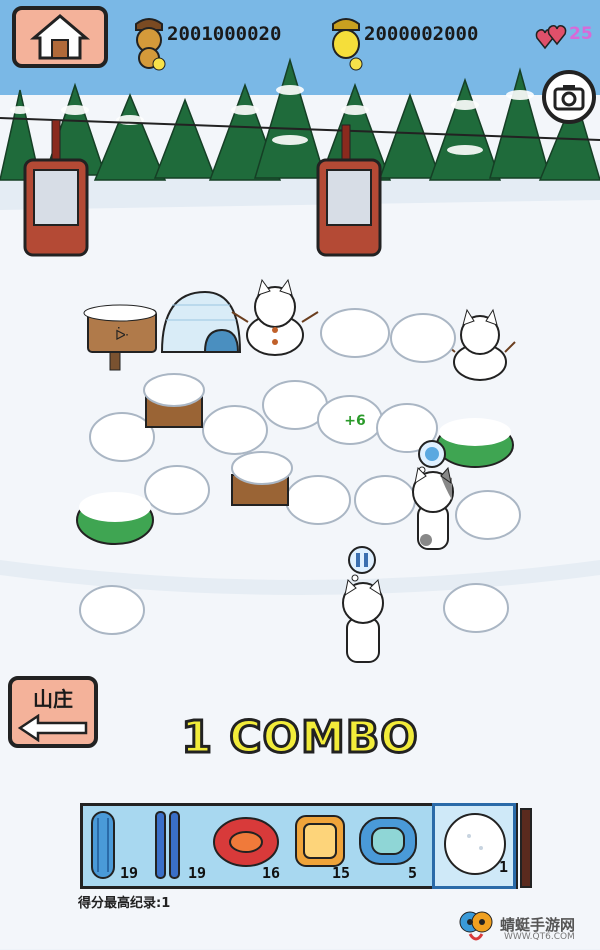 Image resolution: width=600 pixels, height=950 pixels. Describe the element at coordinates (299, 738) in the screenshot. I see `combo-counter: 1 COMBO` at that location.